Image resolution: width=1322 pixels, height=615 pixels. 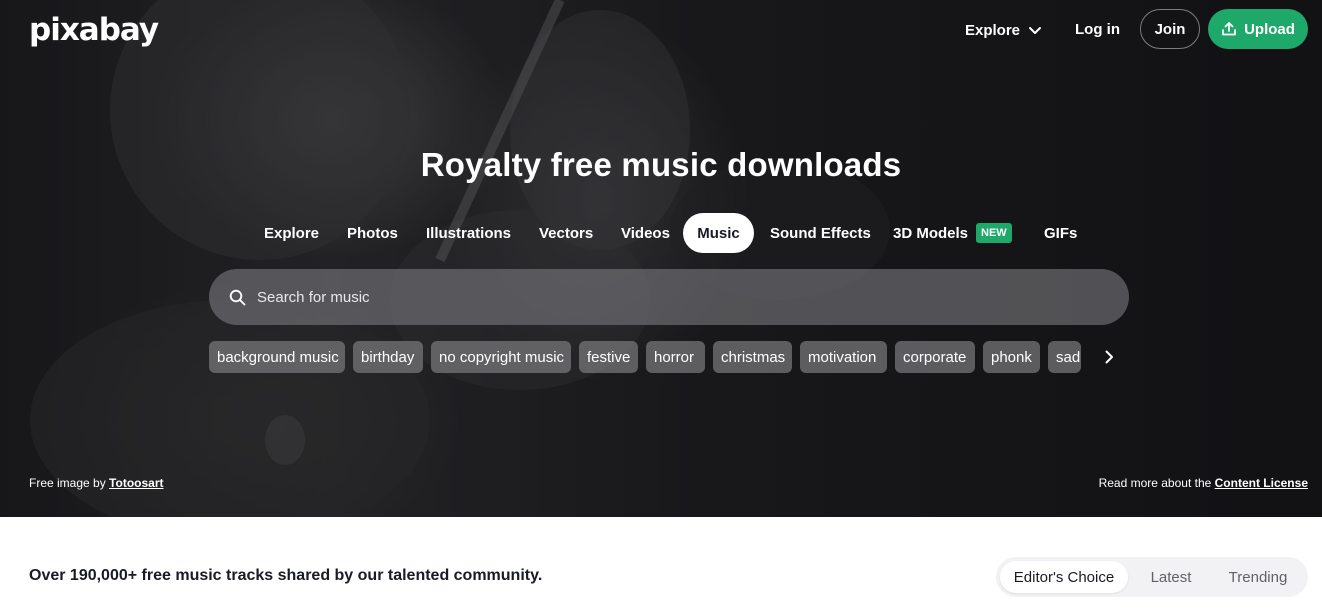 I want to click on new-badge: NEW, so click(x=994, y=233).